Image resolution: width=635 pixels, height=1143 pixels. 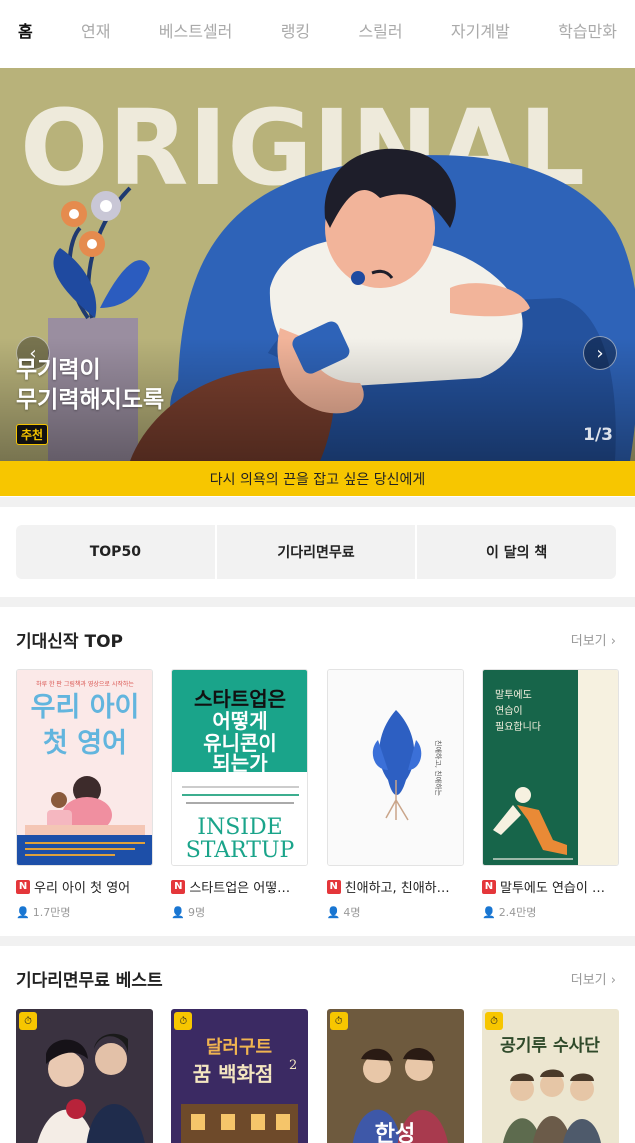 I want to click on svg-text: 2, so click(x=293, y=1065).